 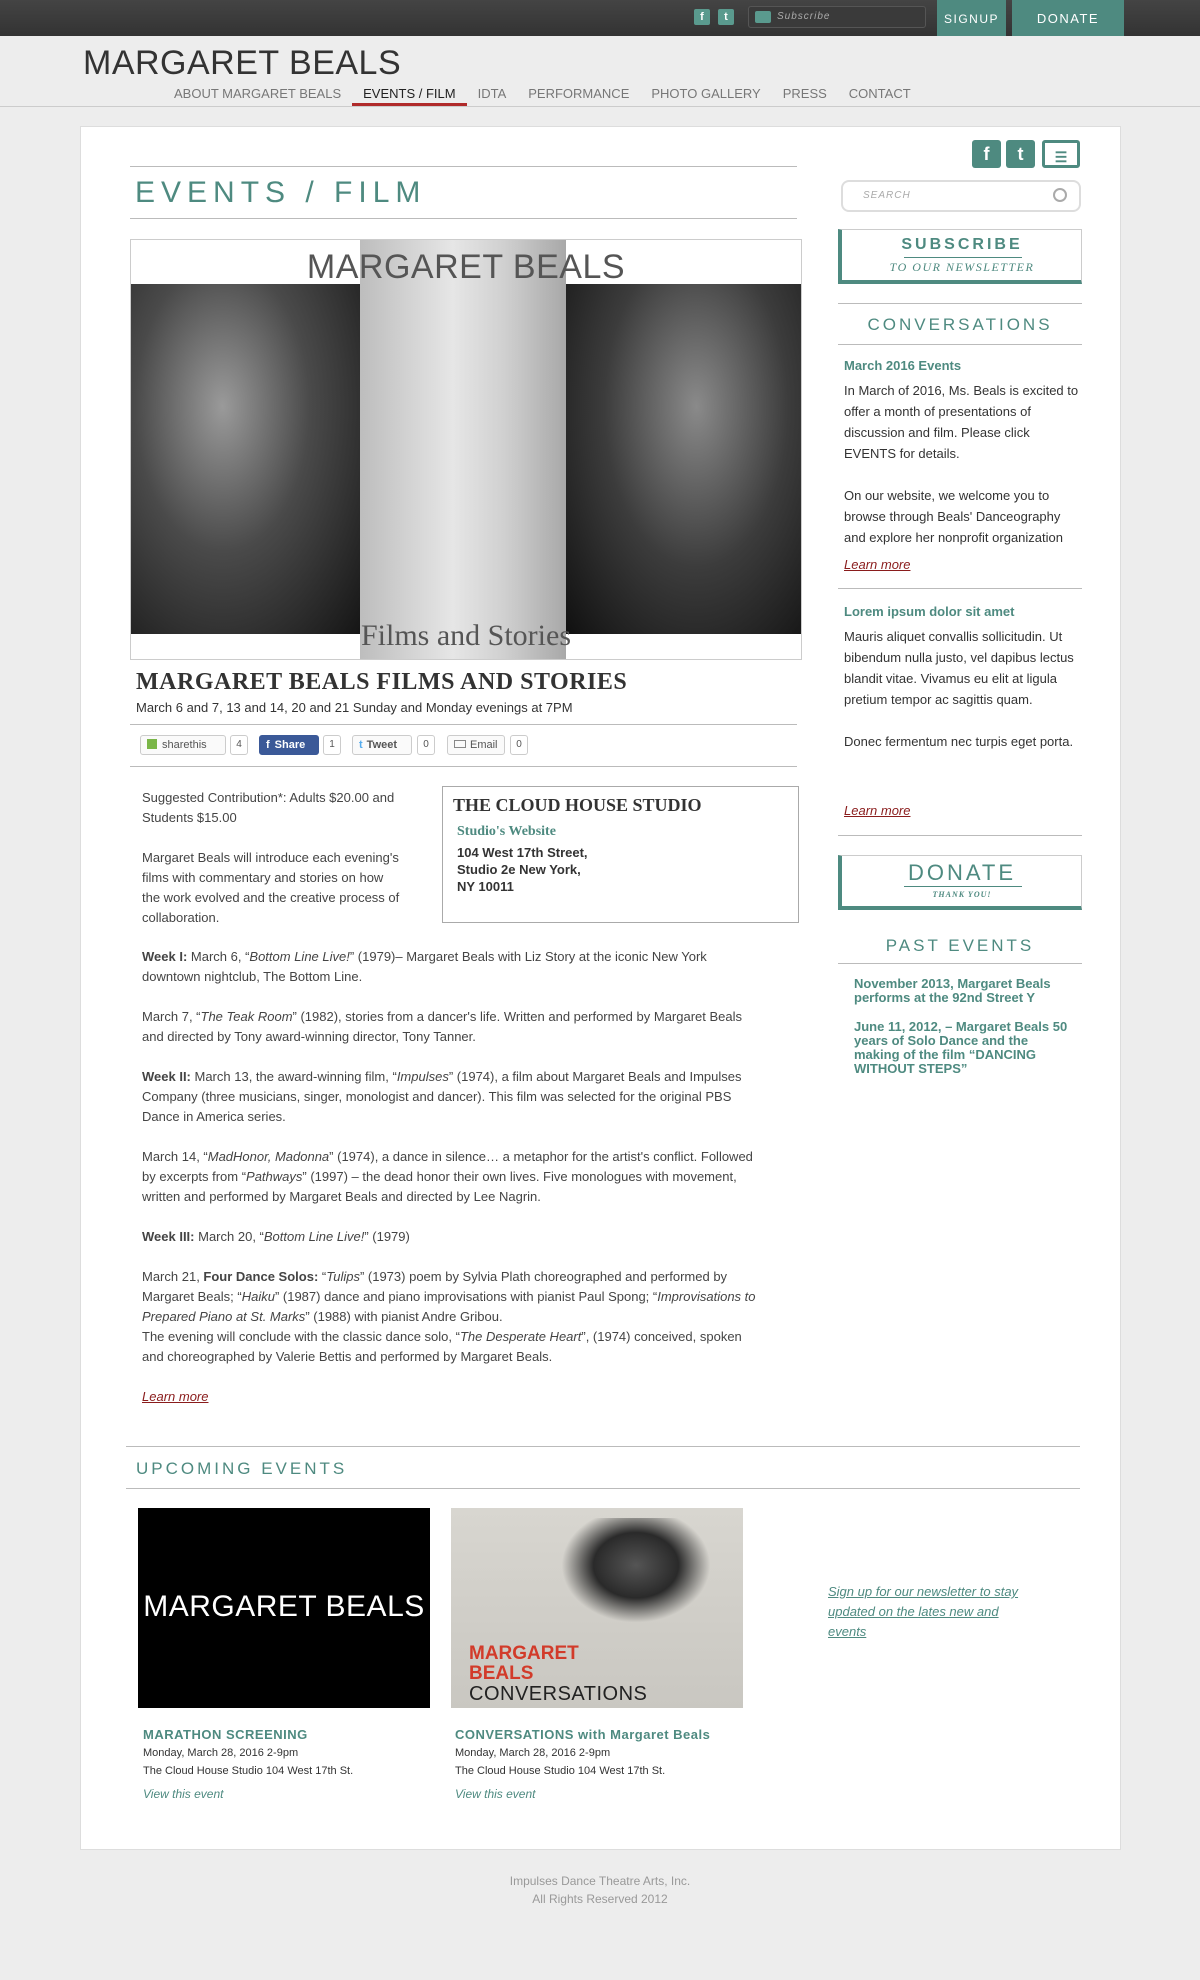 I want to click on past-events-rule, so click(x=960, y=963).